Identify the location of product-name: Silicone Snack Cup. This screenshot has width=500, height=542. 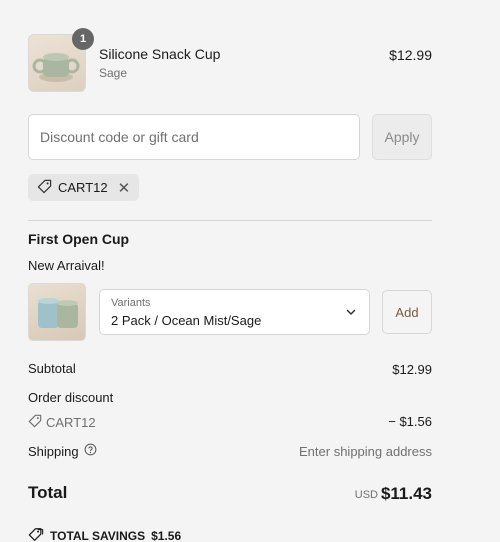
(160, 54).